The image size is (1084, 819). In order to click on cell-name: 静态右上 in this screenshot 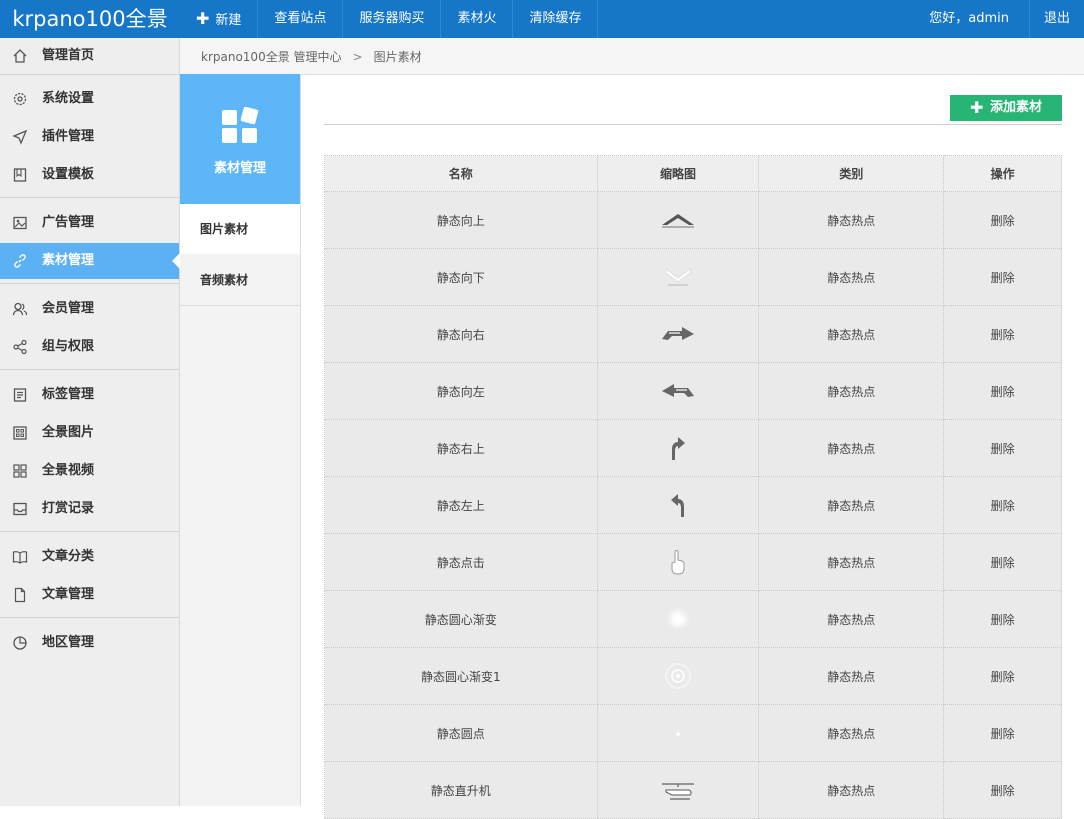, I will do `click(461, 448)`.